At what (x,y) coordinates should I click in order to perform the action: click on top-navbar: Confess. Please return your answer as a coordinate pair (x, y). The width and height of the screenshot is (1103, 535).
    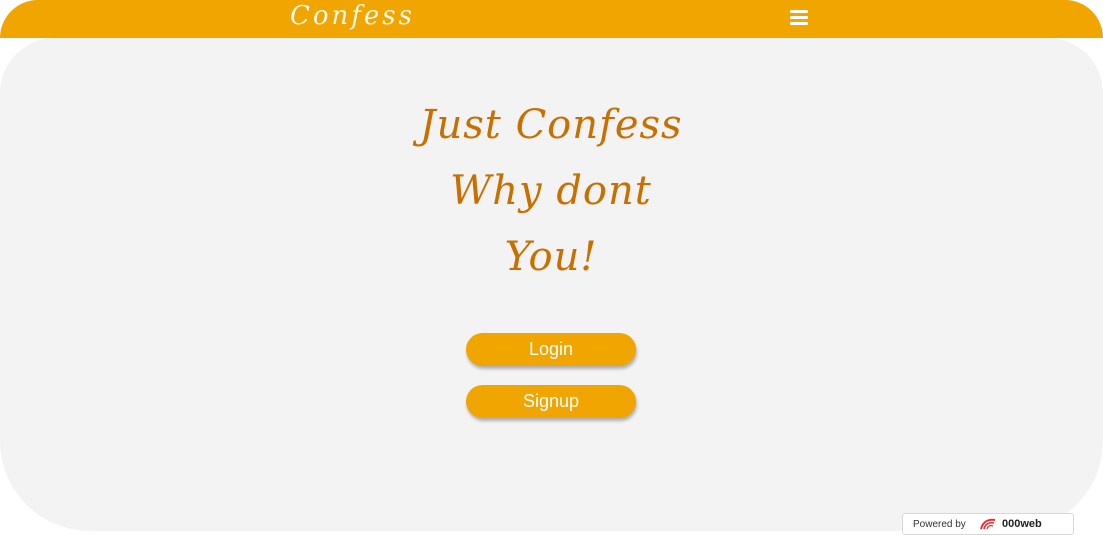
    Looking at the image, I should click on (551, 19).